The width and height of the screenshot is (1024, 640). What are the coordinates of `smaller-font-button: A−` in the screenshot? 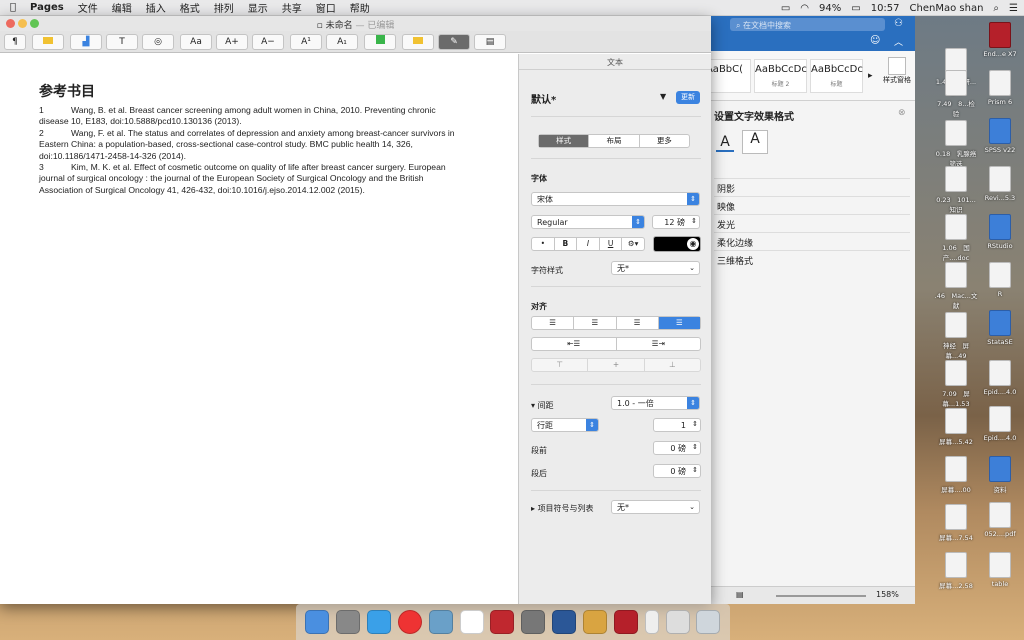 It's located at (268, 42).